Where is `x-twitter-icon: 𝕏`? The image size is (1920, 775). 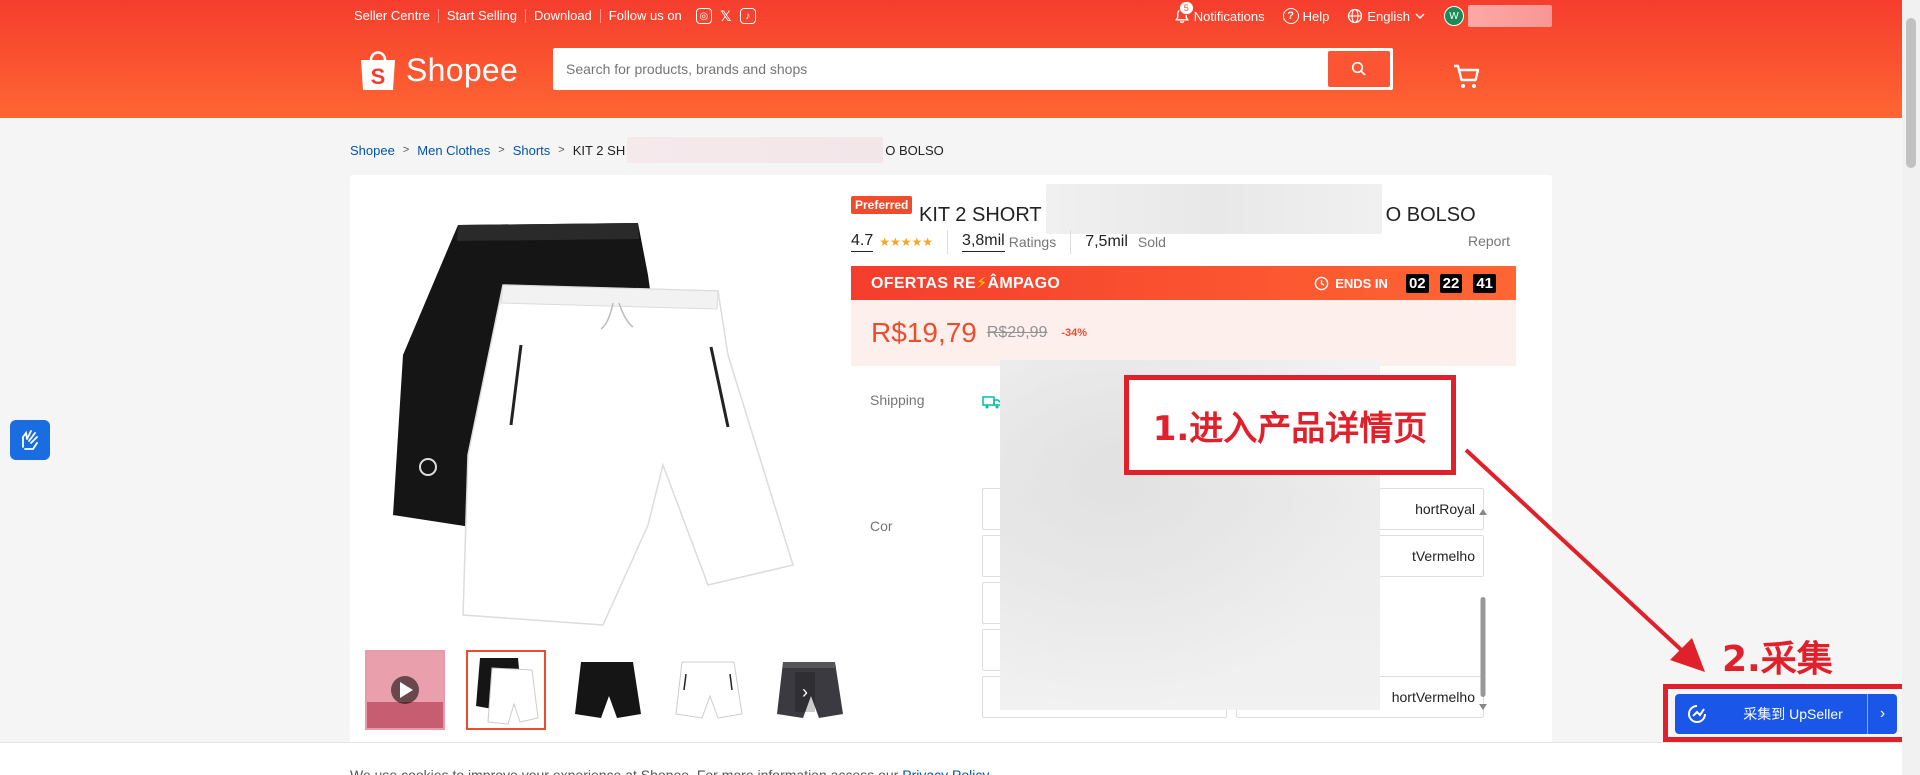
x-twitter-icon: 𝕏 is located at coordinates (726, 16).